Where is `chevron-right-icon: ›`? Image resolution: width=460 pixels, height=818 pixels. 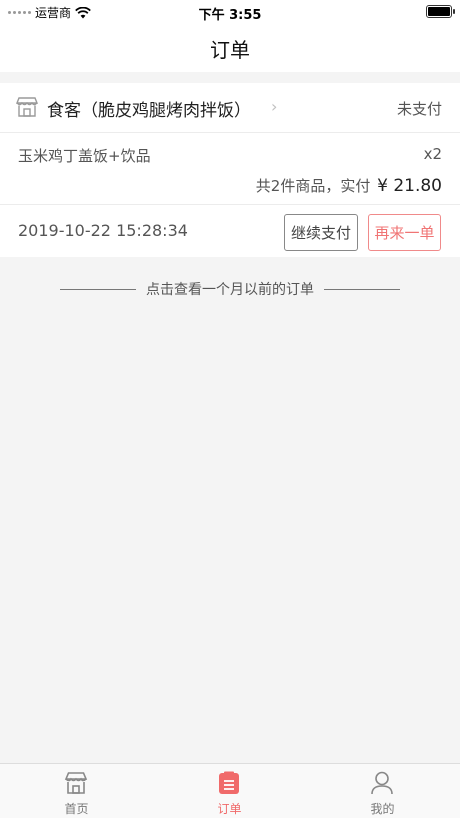 chevron-right-icon: › is located at coordinates (274, 106).